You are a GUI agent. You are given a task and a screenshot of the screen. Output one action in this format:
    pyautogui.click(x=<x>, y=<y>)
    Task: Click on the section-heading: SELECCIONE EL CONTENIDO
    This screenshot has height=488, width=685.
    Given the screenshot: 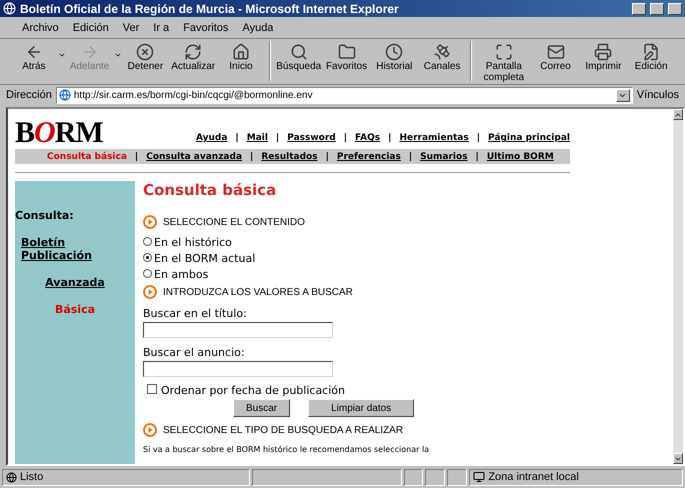 What is the action you would take?
    pyautogui.click(x=234, y=222)
    